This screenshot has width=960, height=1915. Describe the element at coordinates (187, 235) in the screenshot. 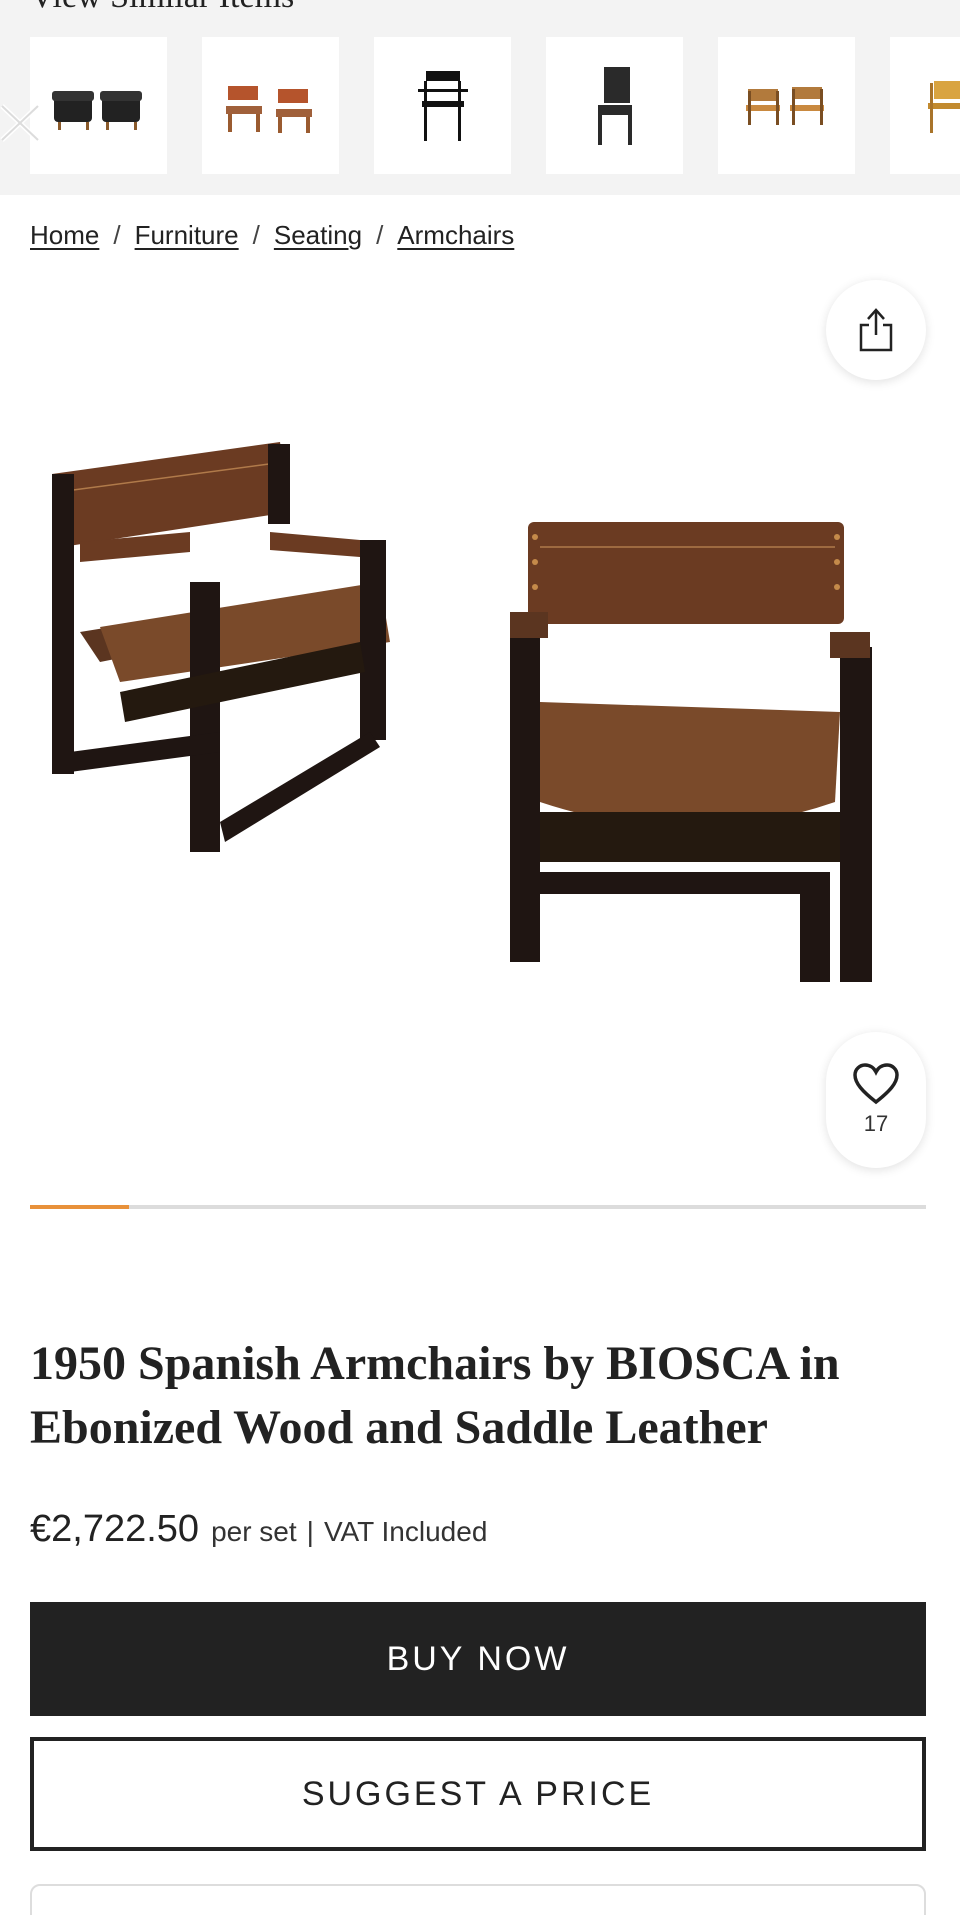

I see `breadcrumb-furniture: Furniture` at that location.